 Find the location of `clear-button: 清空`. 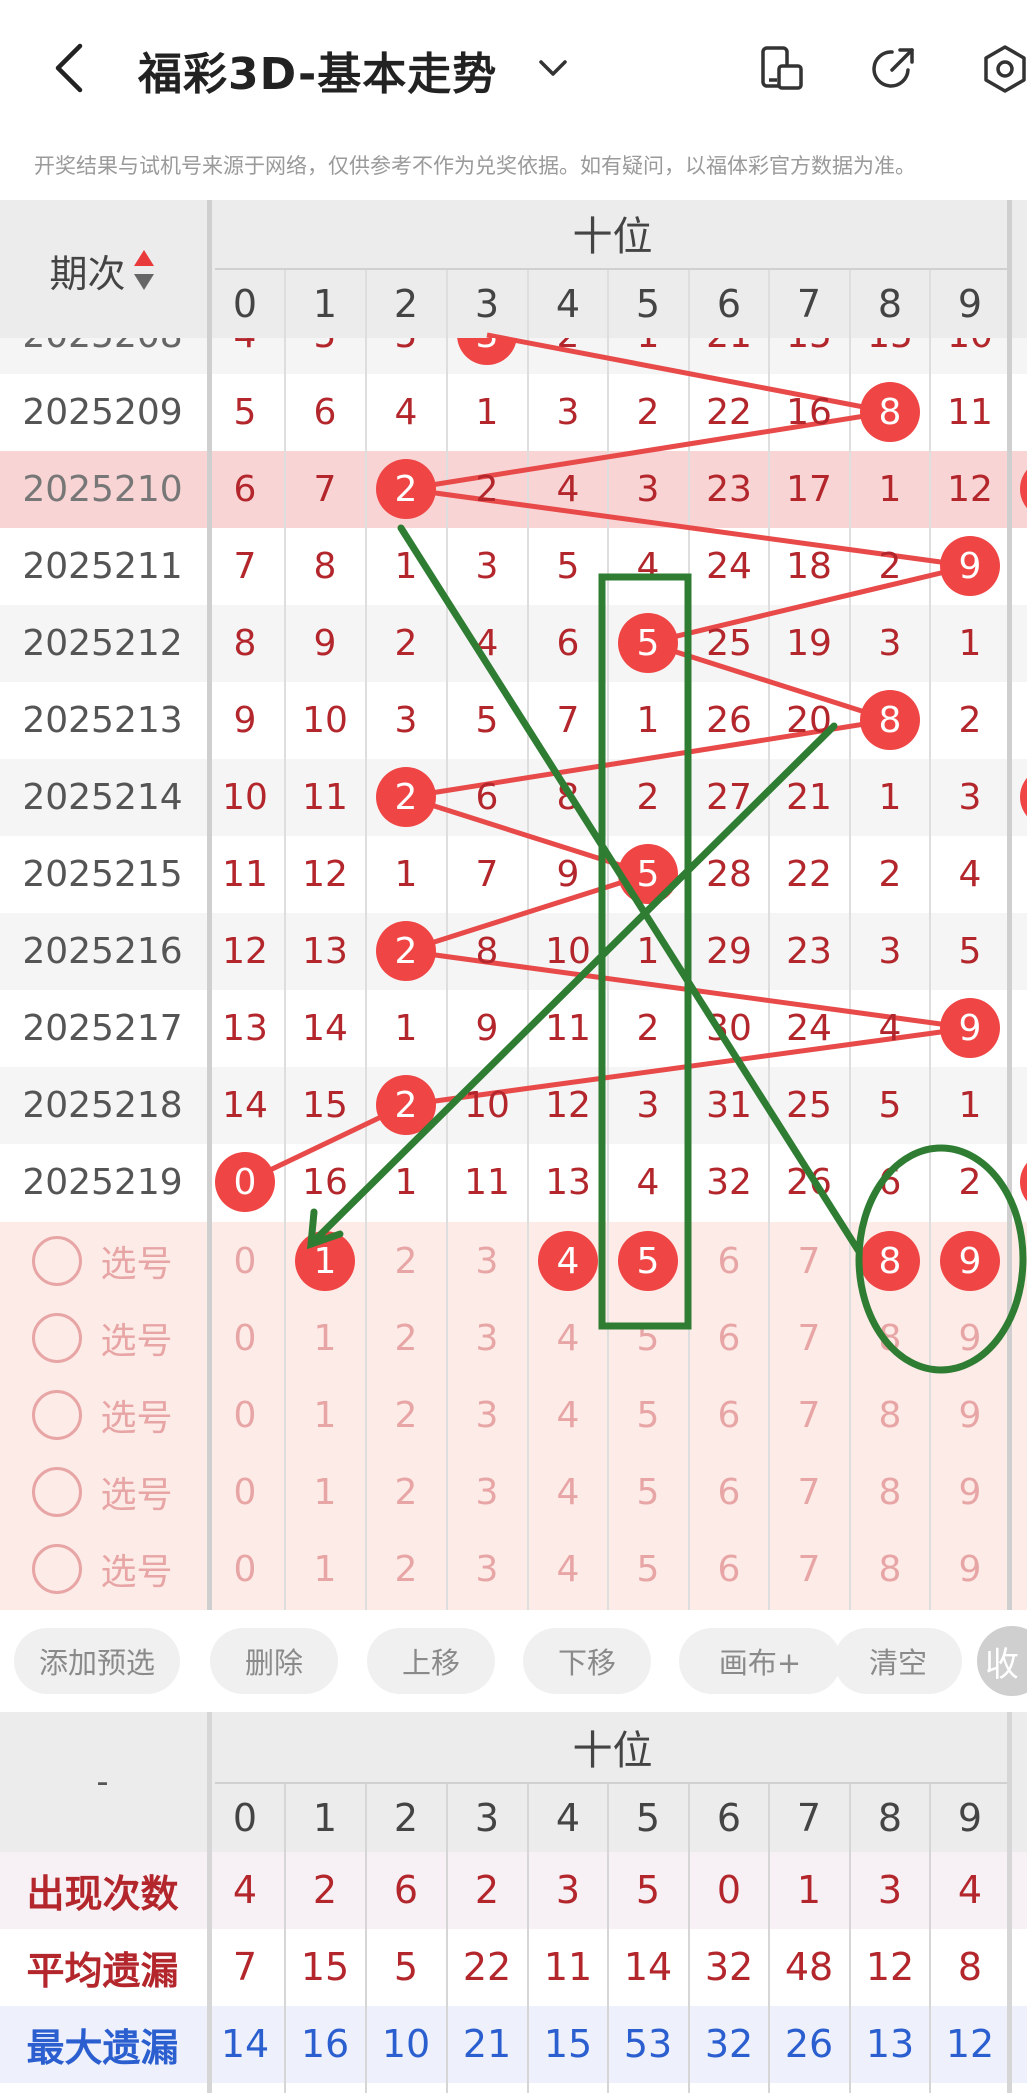

clear-button: 清空 is located at coordinates (898, 1661).